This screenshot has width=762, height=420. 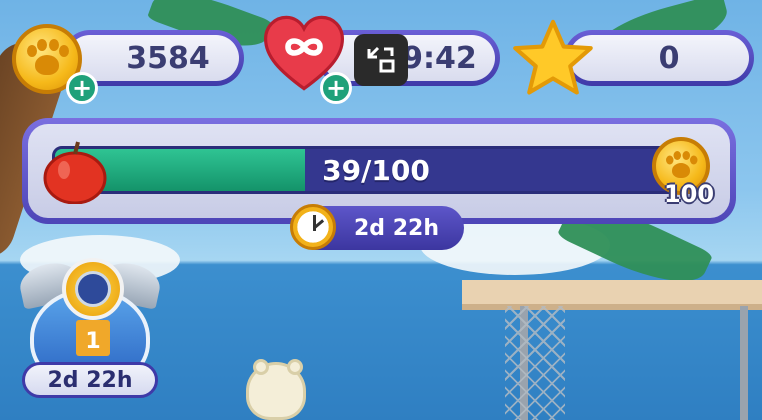 I want to click on badge-timer: 2d 22h, so click(x=90, y=380).